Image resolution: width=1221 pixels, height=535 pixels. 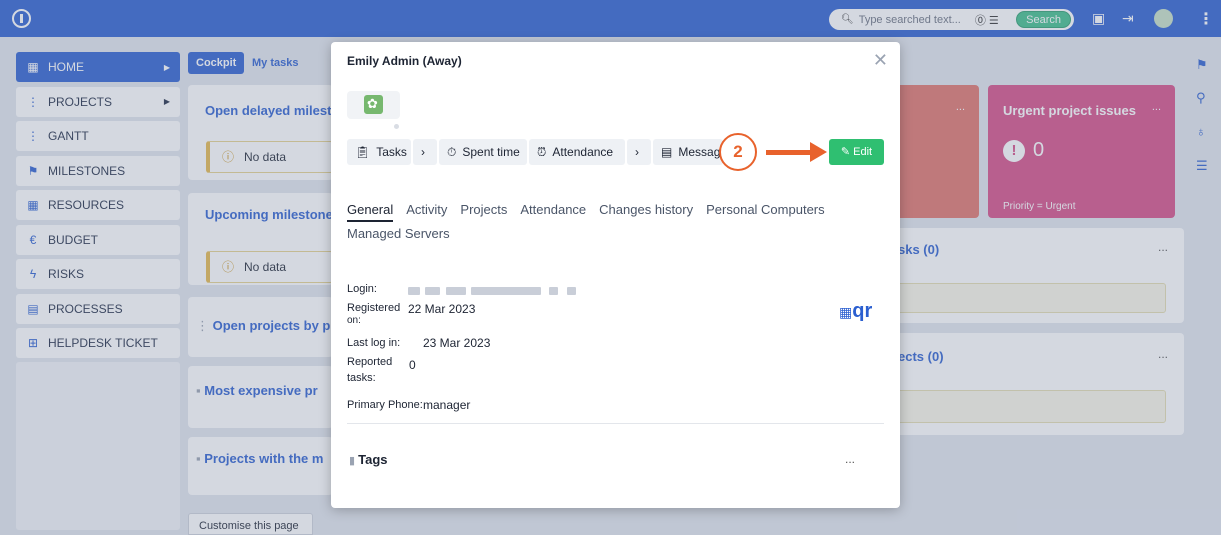 What do you see at coordinates (765, 210) in the screenshot?
I see `tab-personal-computers: Personal Computers` at bounding box center [765, 210].